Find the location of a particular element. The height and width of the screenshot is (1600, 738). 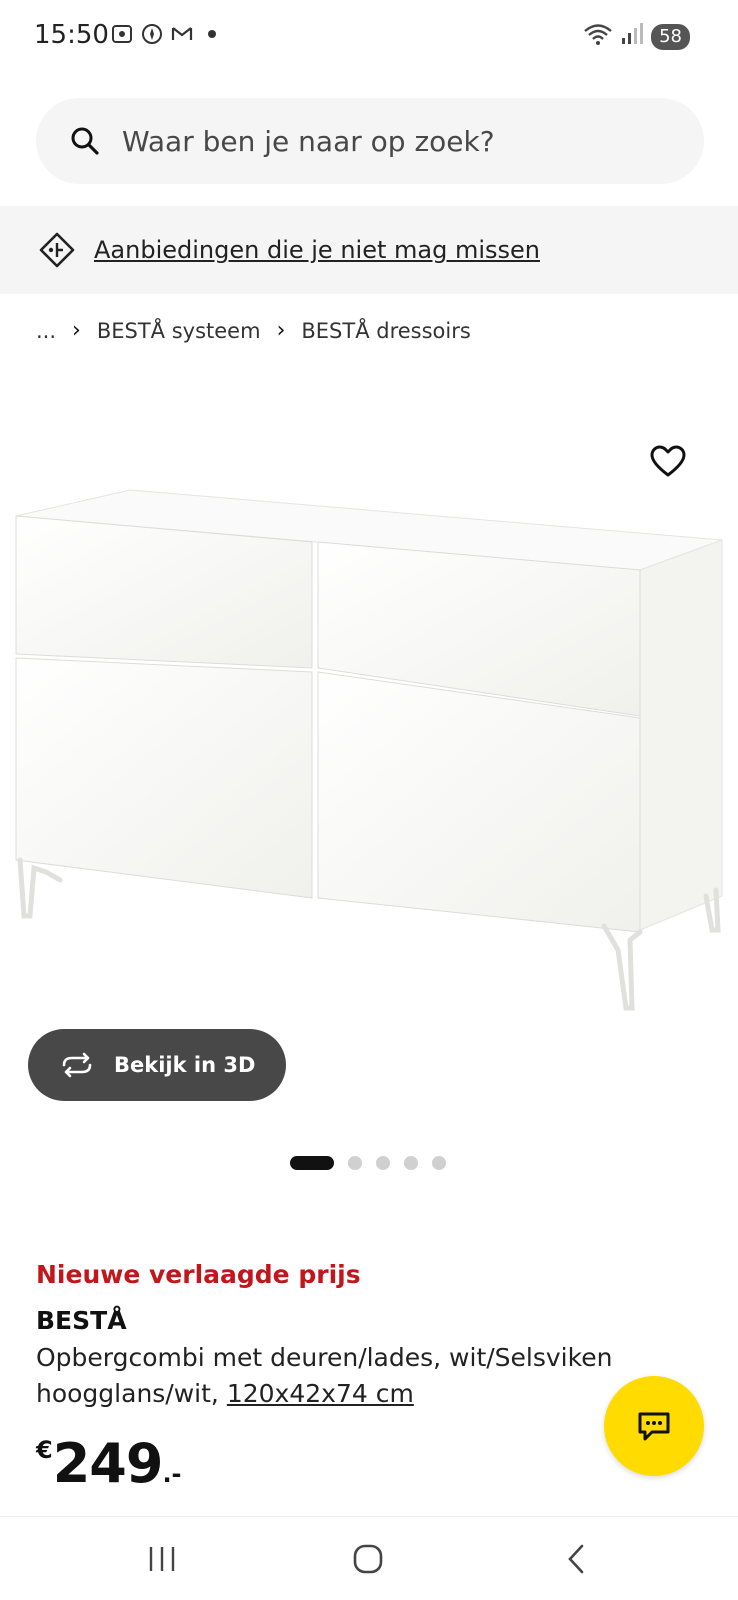

favorite-button is located at coordinates (668, 462).